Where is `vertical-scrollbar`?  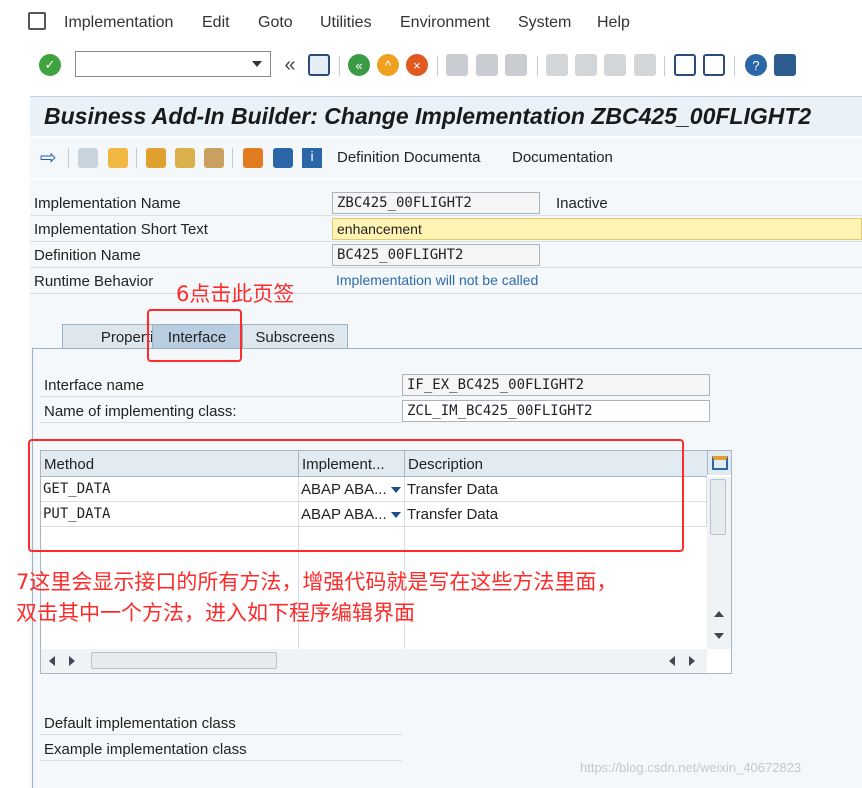 vertical-scrollbar is located at coordinates (719, 563).